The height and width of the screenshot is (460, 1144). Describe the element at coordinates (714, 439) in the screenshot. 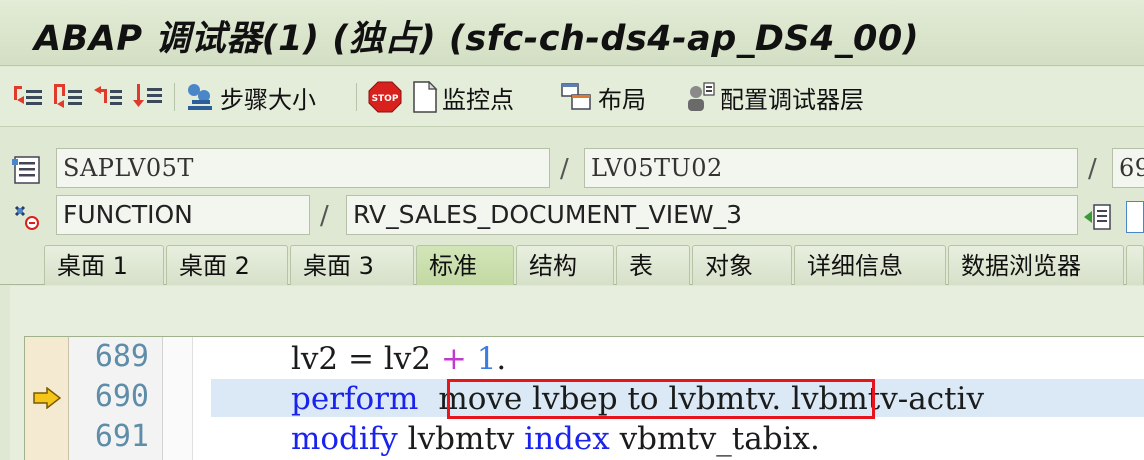

I see `code-text: vbmtv_tabix.` at that location.